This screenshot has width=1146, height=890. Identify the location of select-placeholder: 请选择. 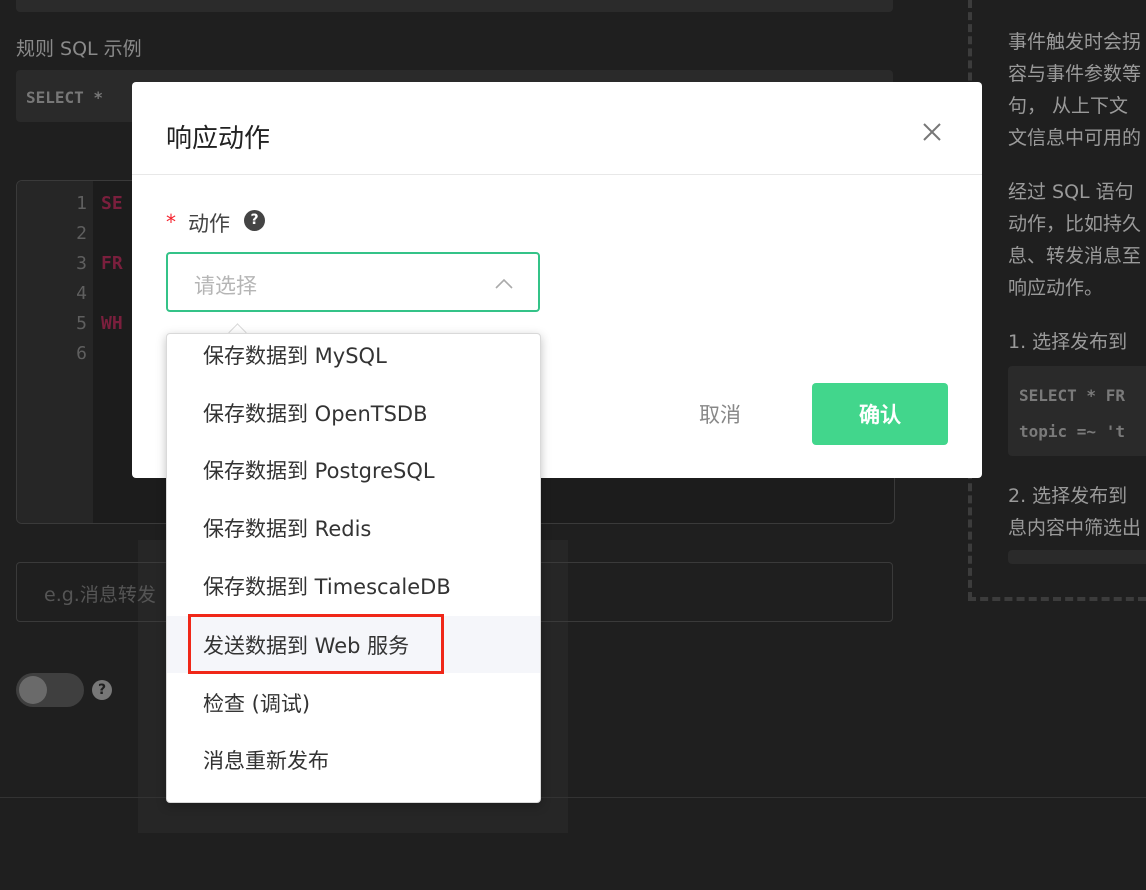
(225, 286).